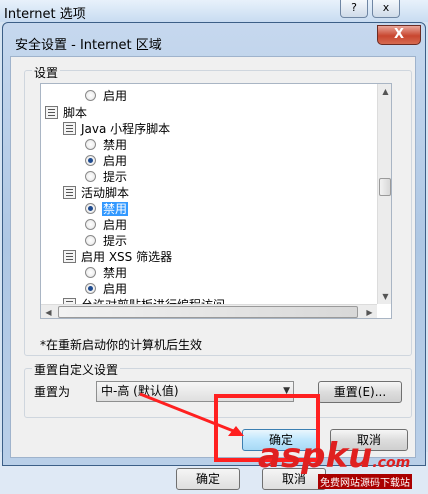 The image size is (428, 494). I want to click on watermark-subtitle: 免费网站源码下载站, so click(365, 481).